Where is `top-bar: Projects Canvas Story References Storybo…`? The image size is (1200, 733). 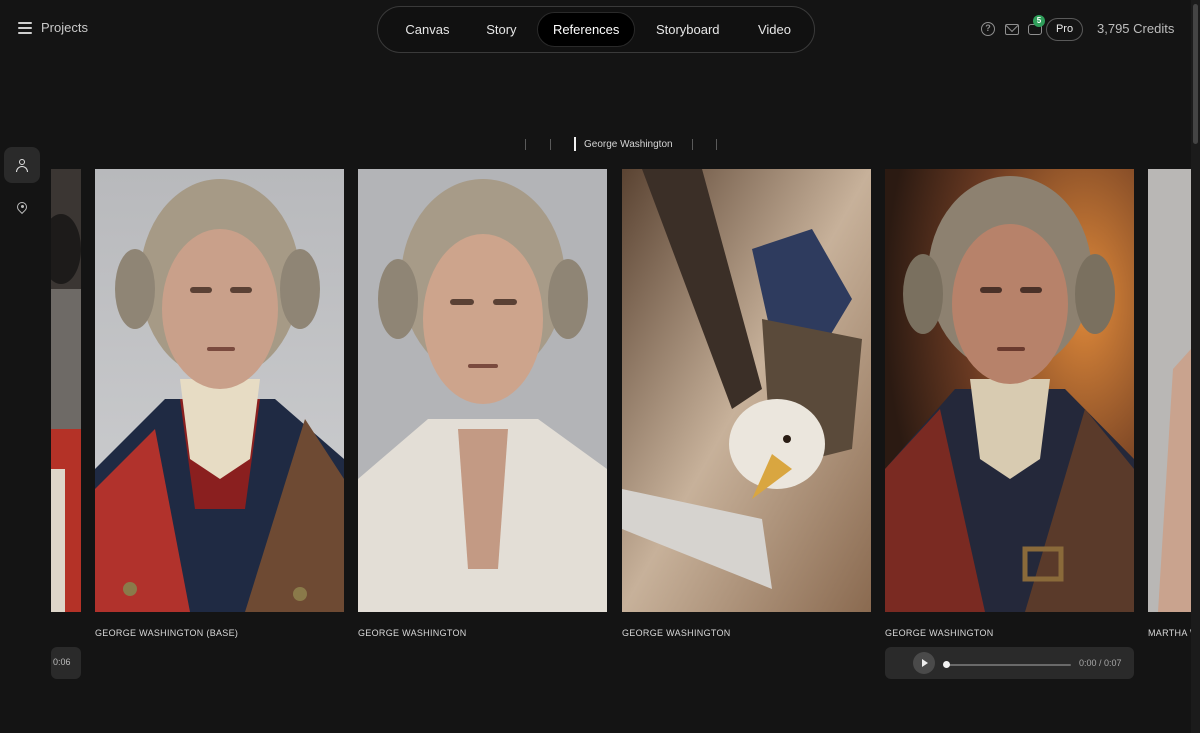
top-bar: Projects Canvas Story References Storybo… is located at coordinates (600, 29).